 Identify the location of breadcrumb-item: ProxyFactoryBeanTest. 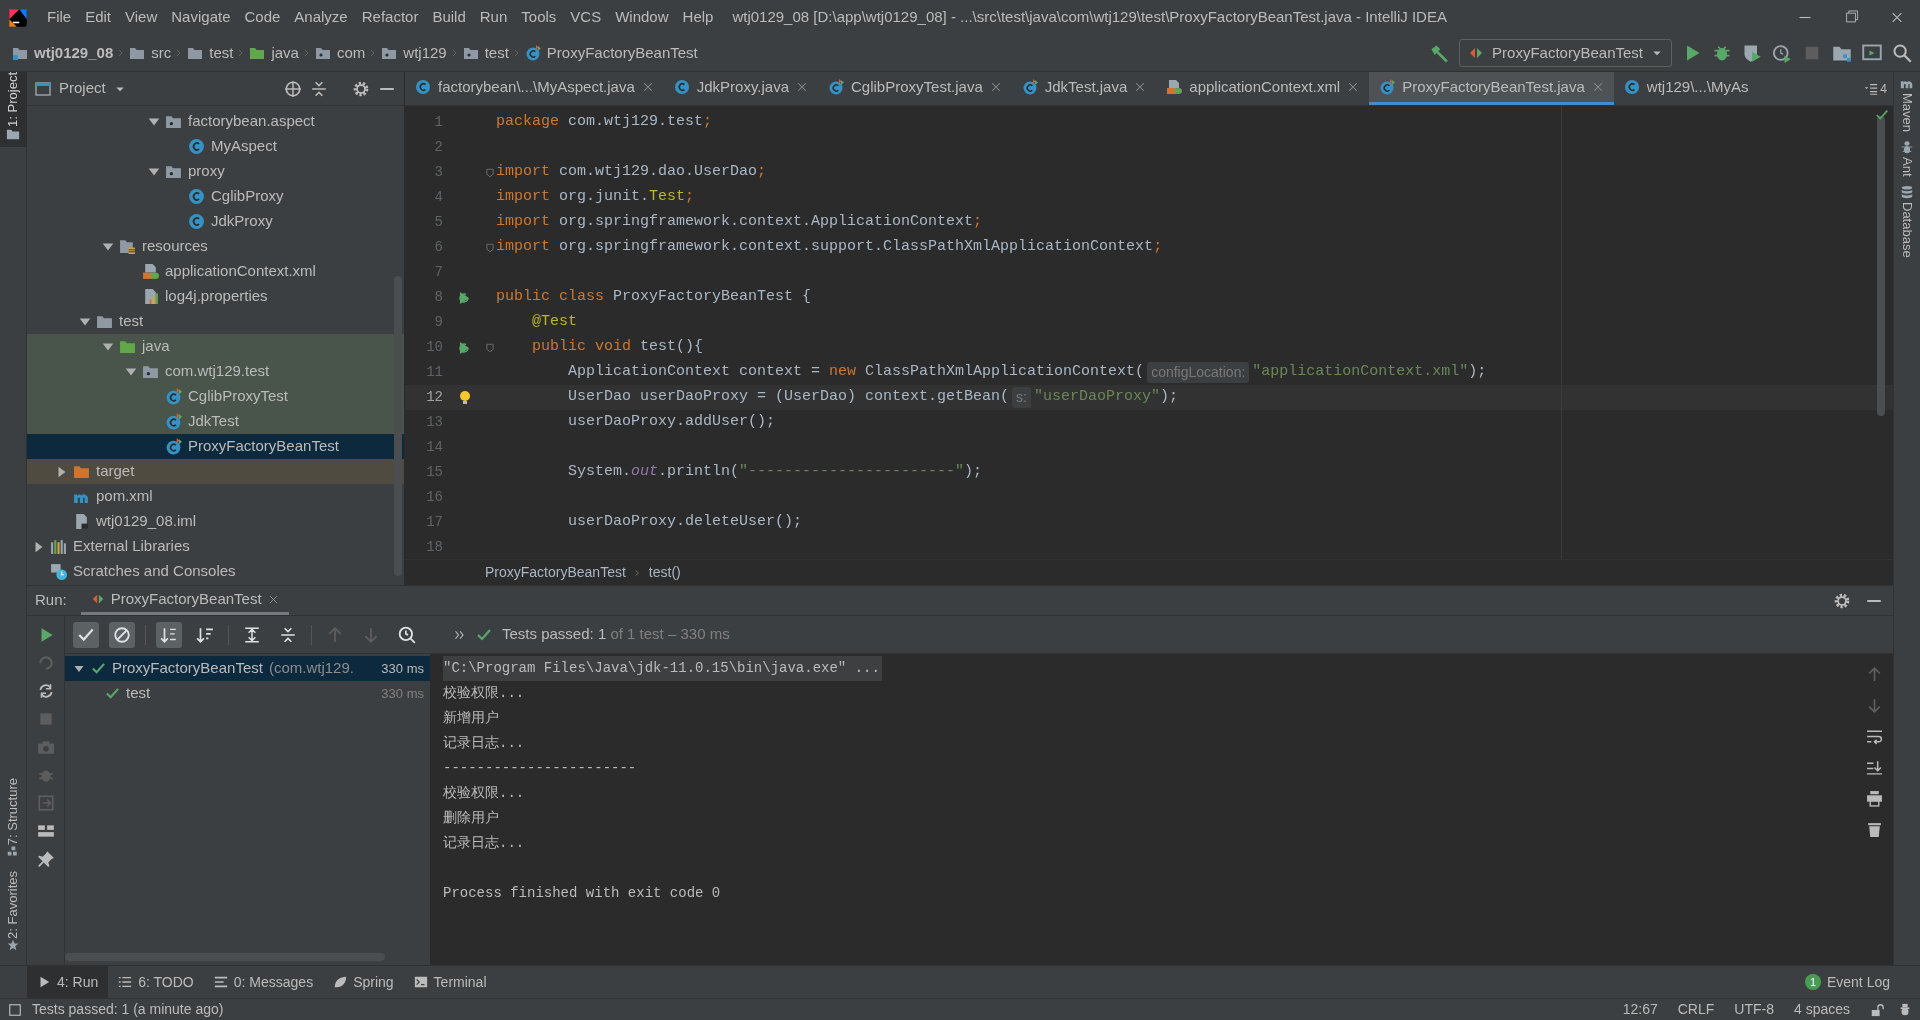
(555, 572).